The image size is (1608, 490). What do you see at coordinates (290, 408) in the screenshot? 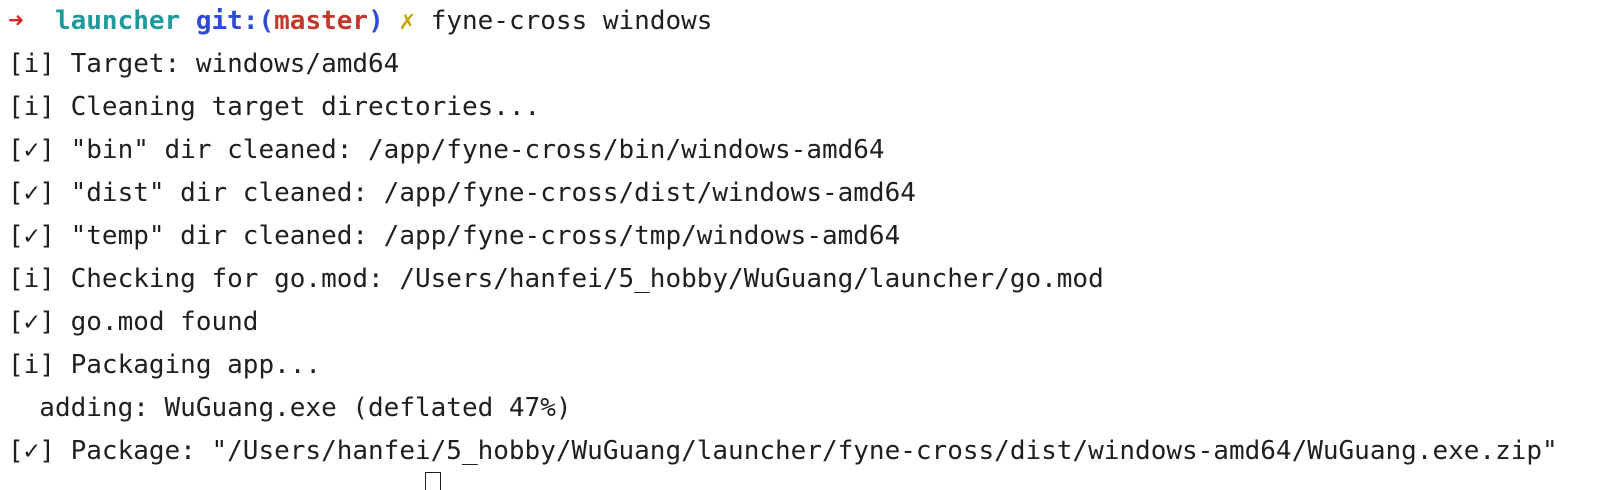
I see `output-line: adding: WuGuang.exe (deflated 47%)` at bounding box center [290, 408].